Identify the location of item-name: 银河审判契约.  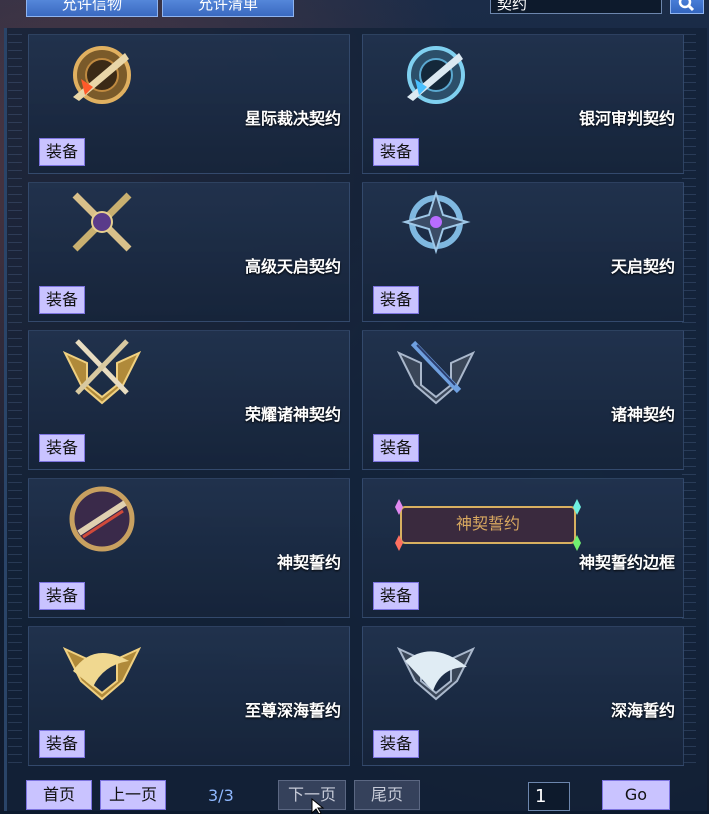
(626, 118).